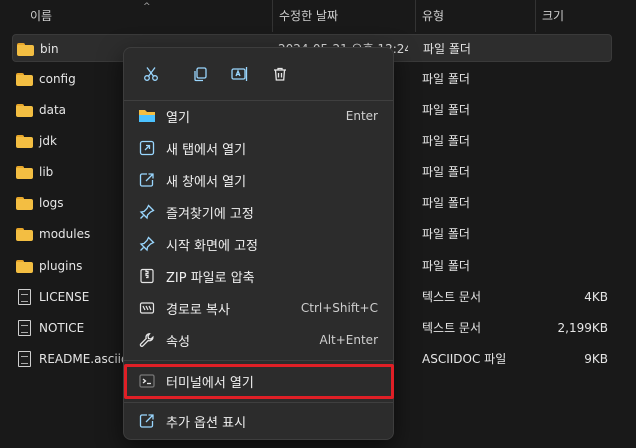 Image resolution: width=636 pixels, height=448 pixels. I want to click on scissors-icon, so click(151, 74).